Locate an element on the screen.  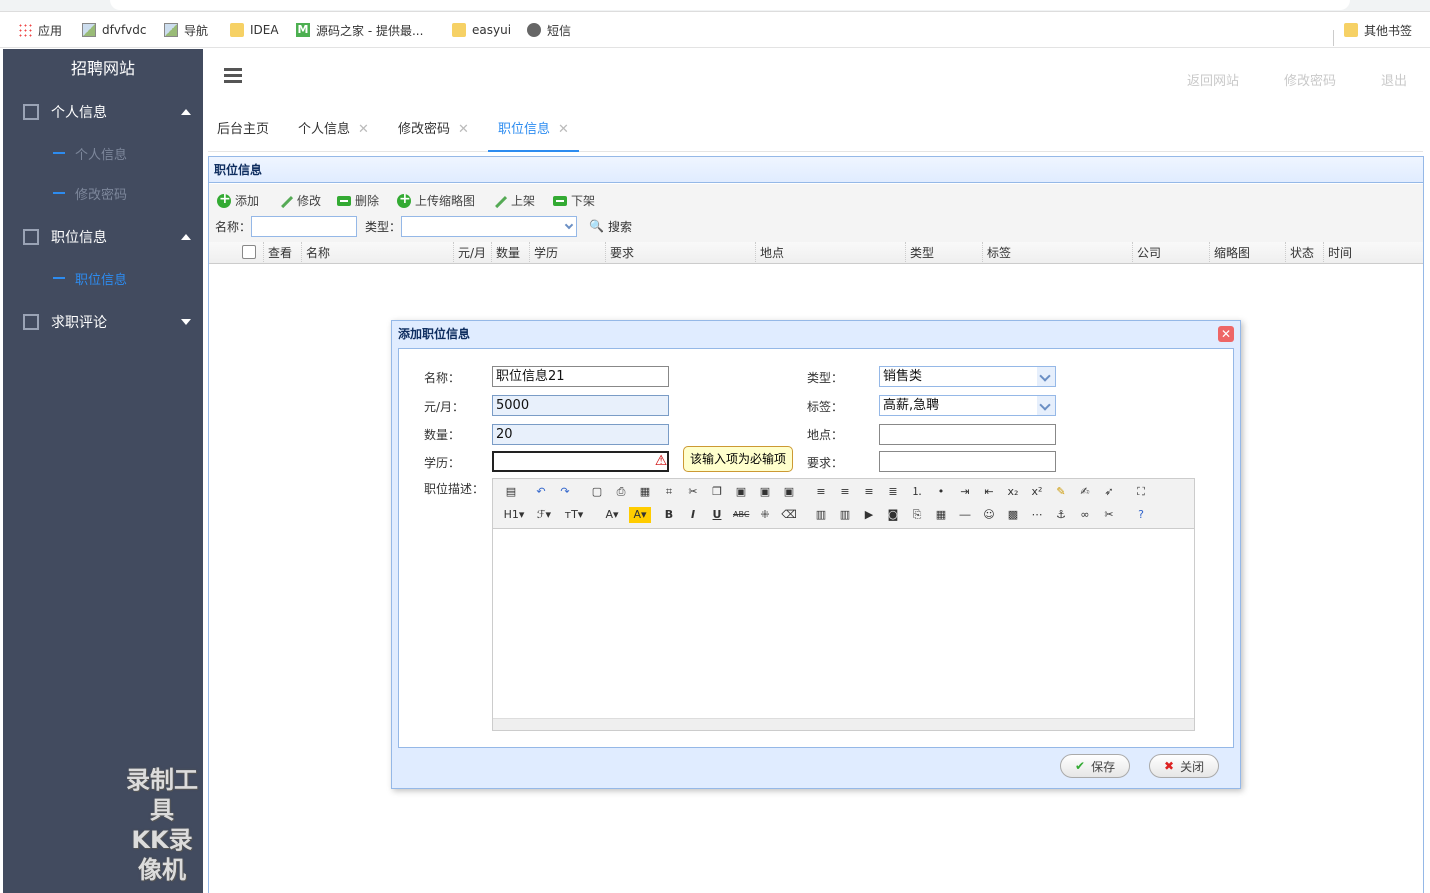
paste-text-icon: ▣ is located at coordinates (765, 492).